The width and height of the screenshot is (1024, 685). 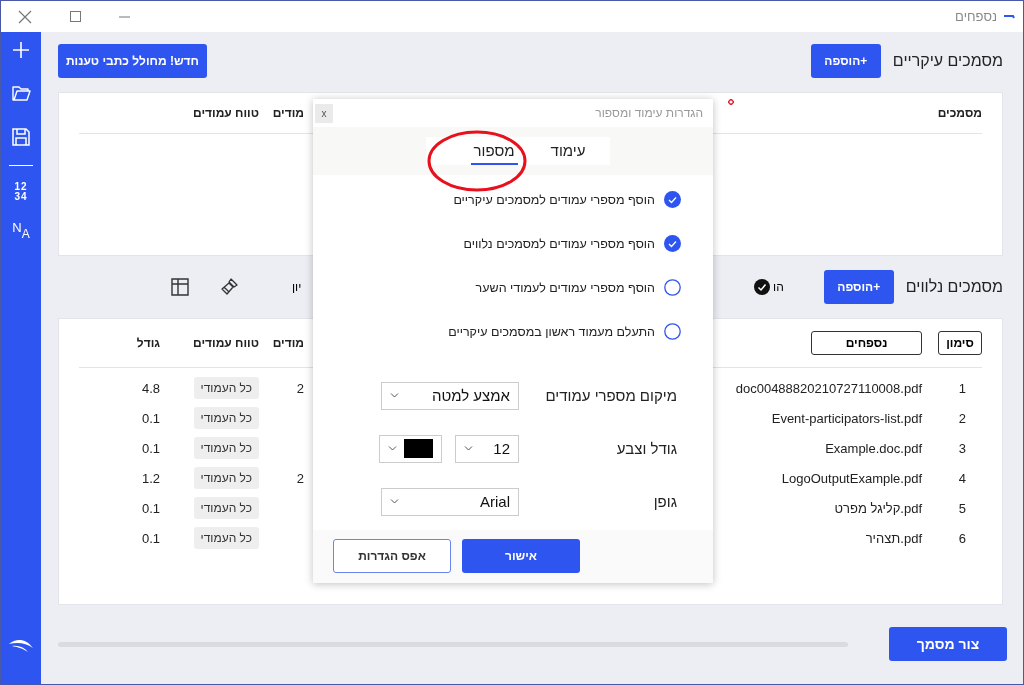 What do you see at coordinates (21, 192) in the screenshot?
I see `numbering-button: 12 34` at bounding box center [21, 192].